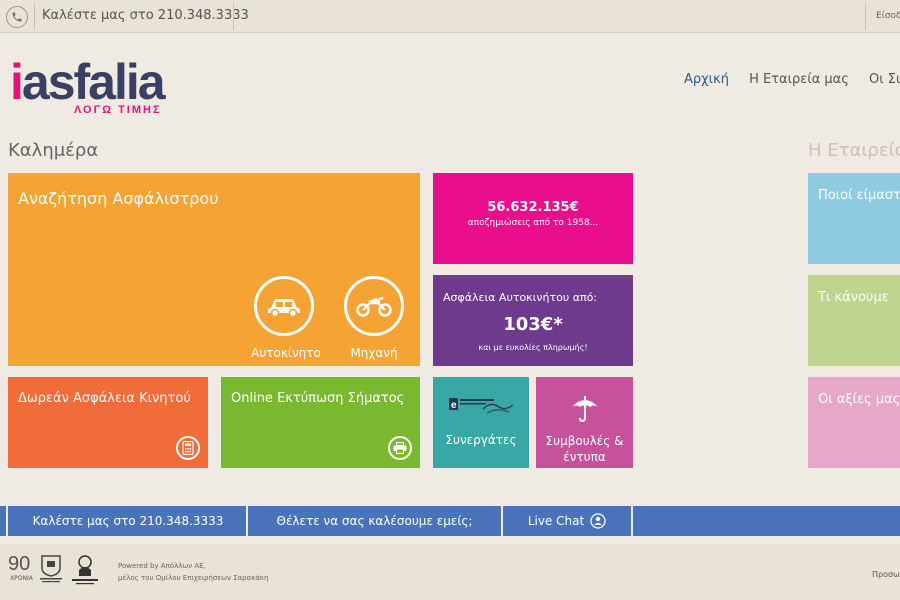  What do you see at coordinates (318, 398) in the screenshot?
I see `print-sticker-title: Online Εκτύπωση Σήματος` at bounding box center [318, 398].